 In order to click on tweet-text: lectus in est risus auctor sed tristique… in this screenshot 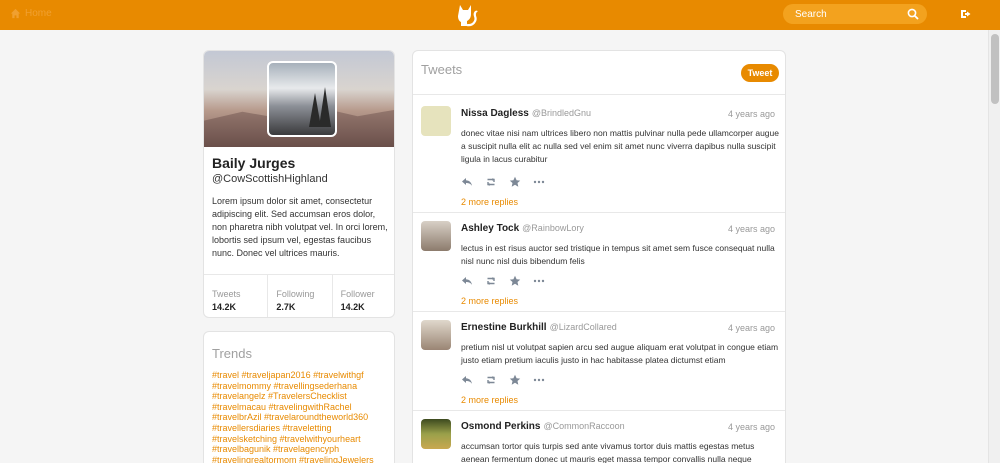, I will do `click(618, 254)`.